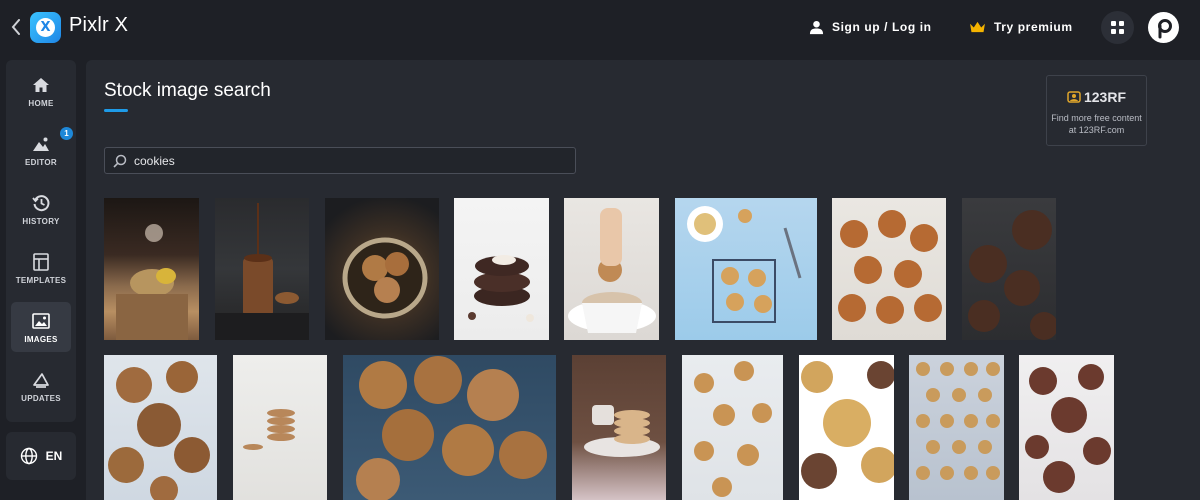  Describe the element at coordinates (187, 90) in the screenshot. I see `page-title: Stock image search` at that location.